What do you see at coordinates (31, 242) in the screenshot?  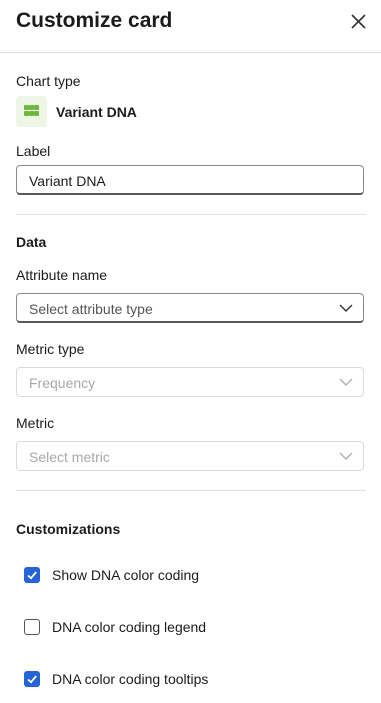 I see `data-section-heading: Data` at bounding box center [31, 242].